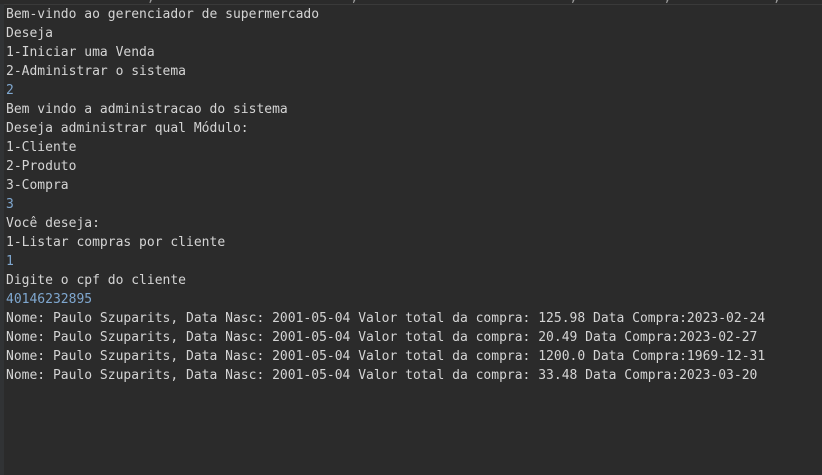 This screenshot has height=475, width=822. Describe the element at coordinates (127, 128) in the screenshot. I see `console-output-line: Deseja administrar qual Módulo:` at that location.